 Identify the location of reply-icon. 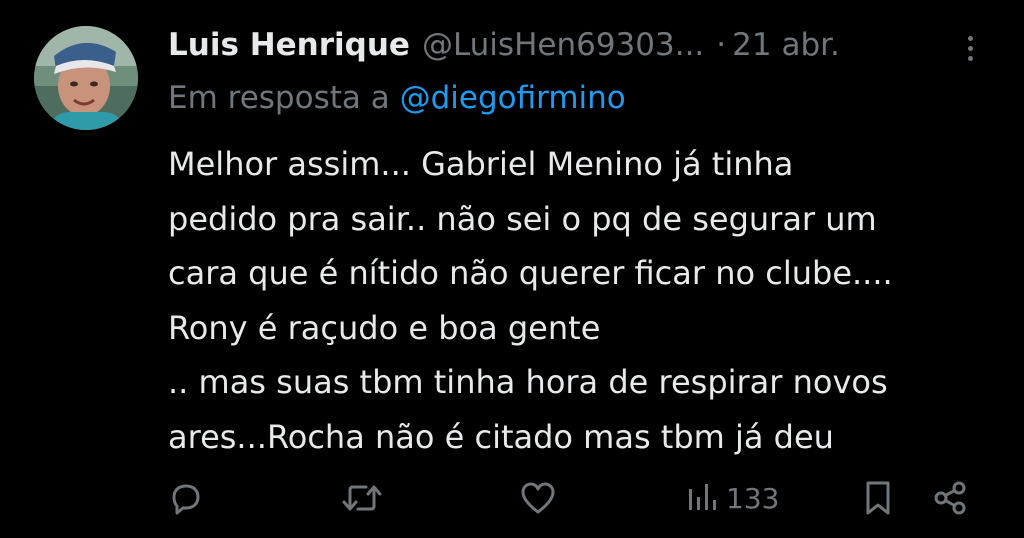
(186, 499).